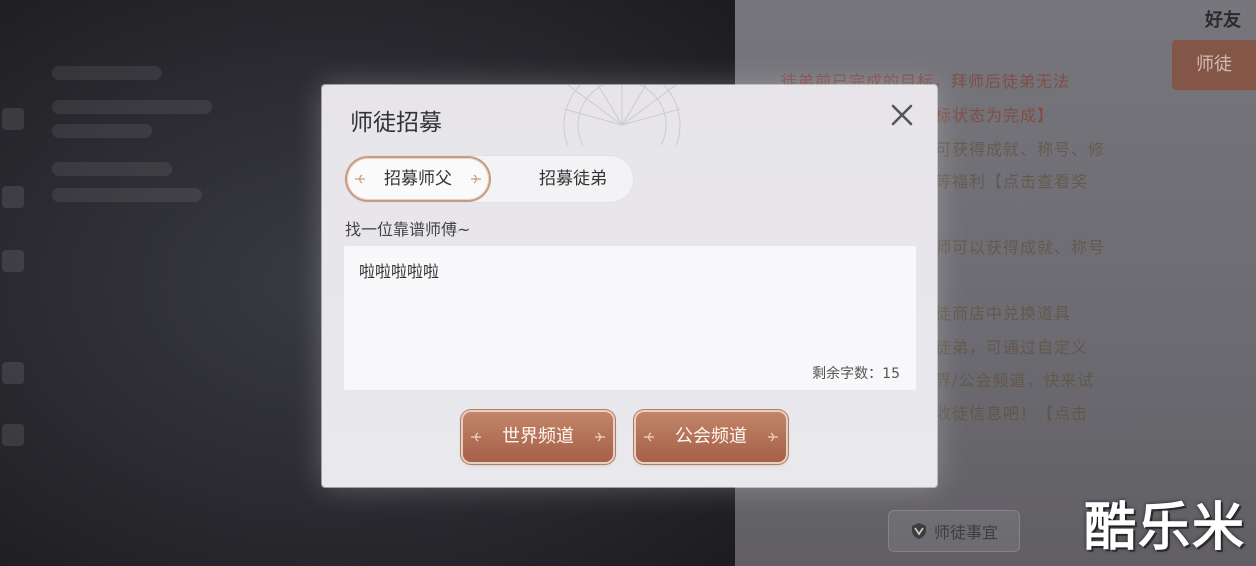  I want to click on world-channel-label: 世界频道, so click(538, 436).